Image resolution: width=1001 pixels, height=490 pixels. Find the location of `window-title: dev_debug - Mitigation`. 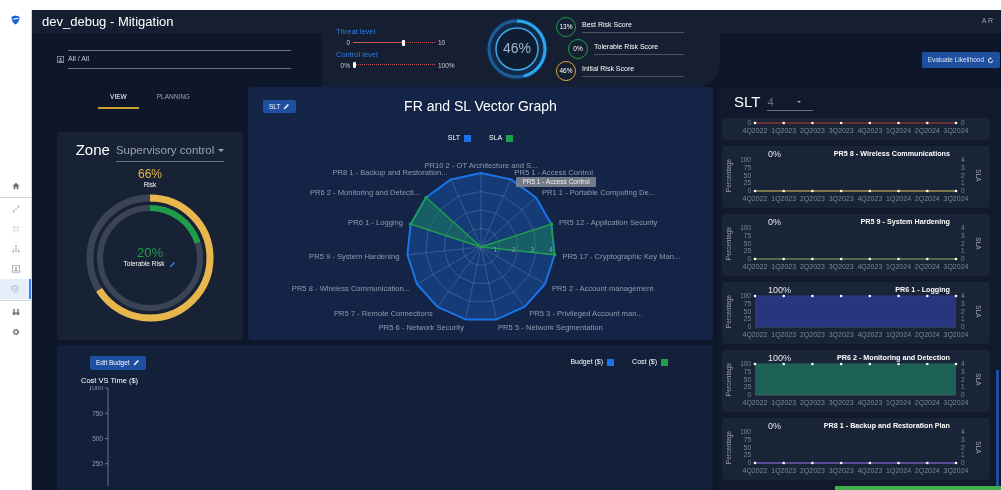

window-title: dev_debug - Mitigation is located at coordinates (108, 21).